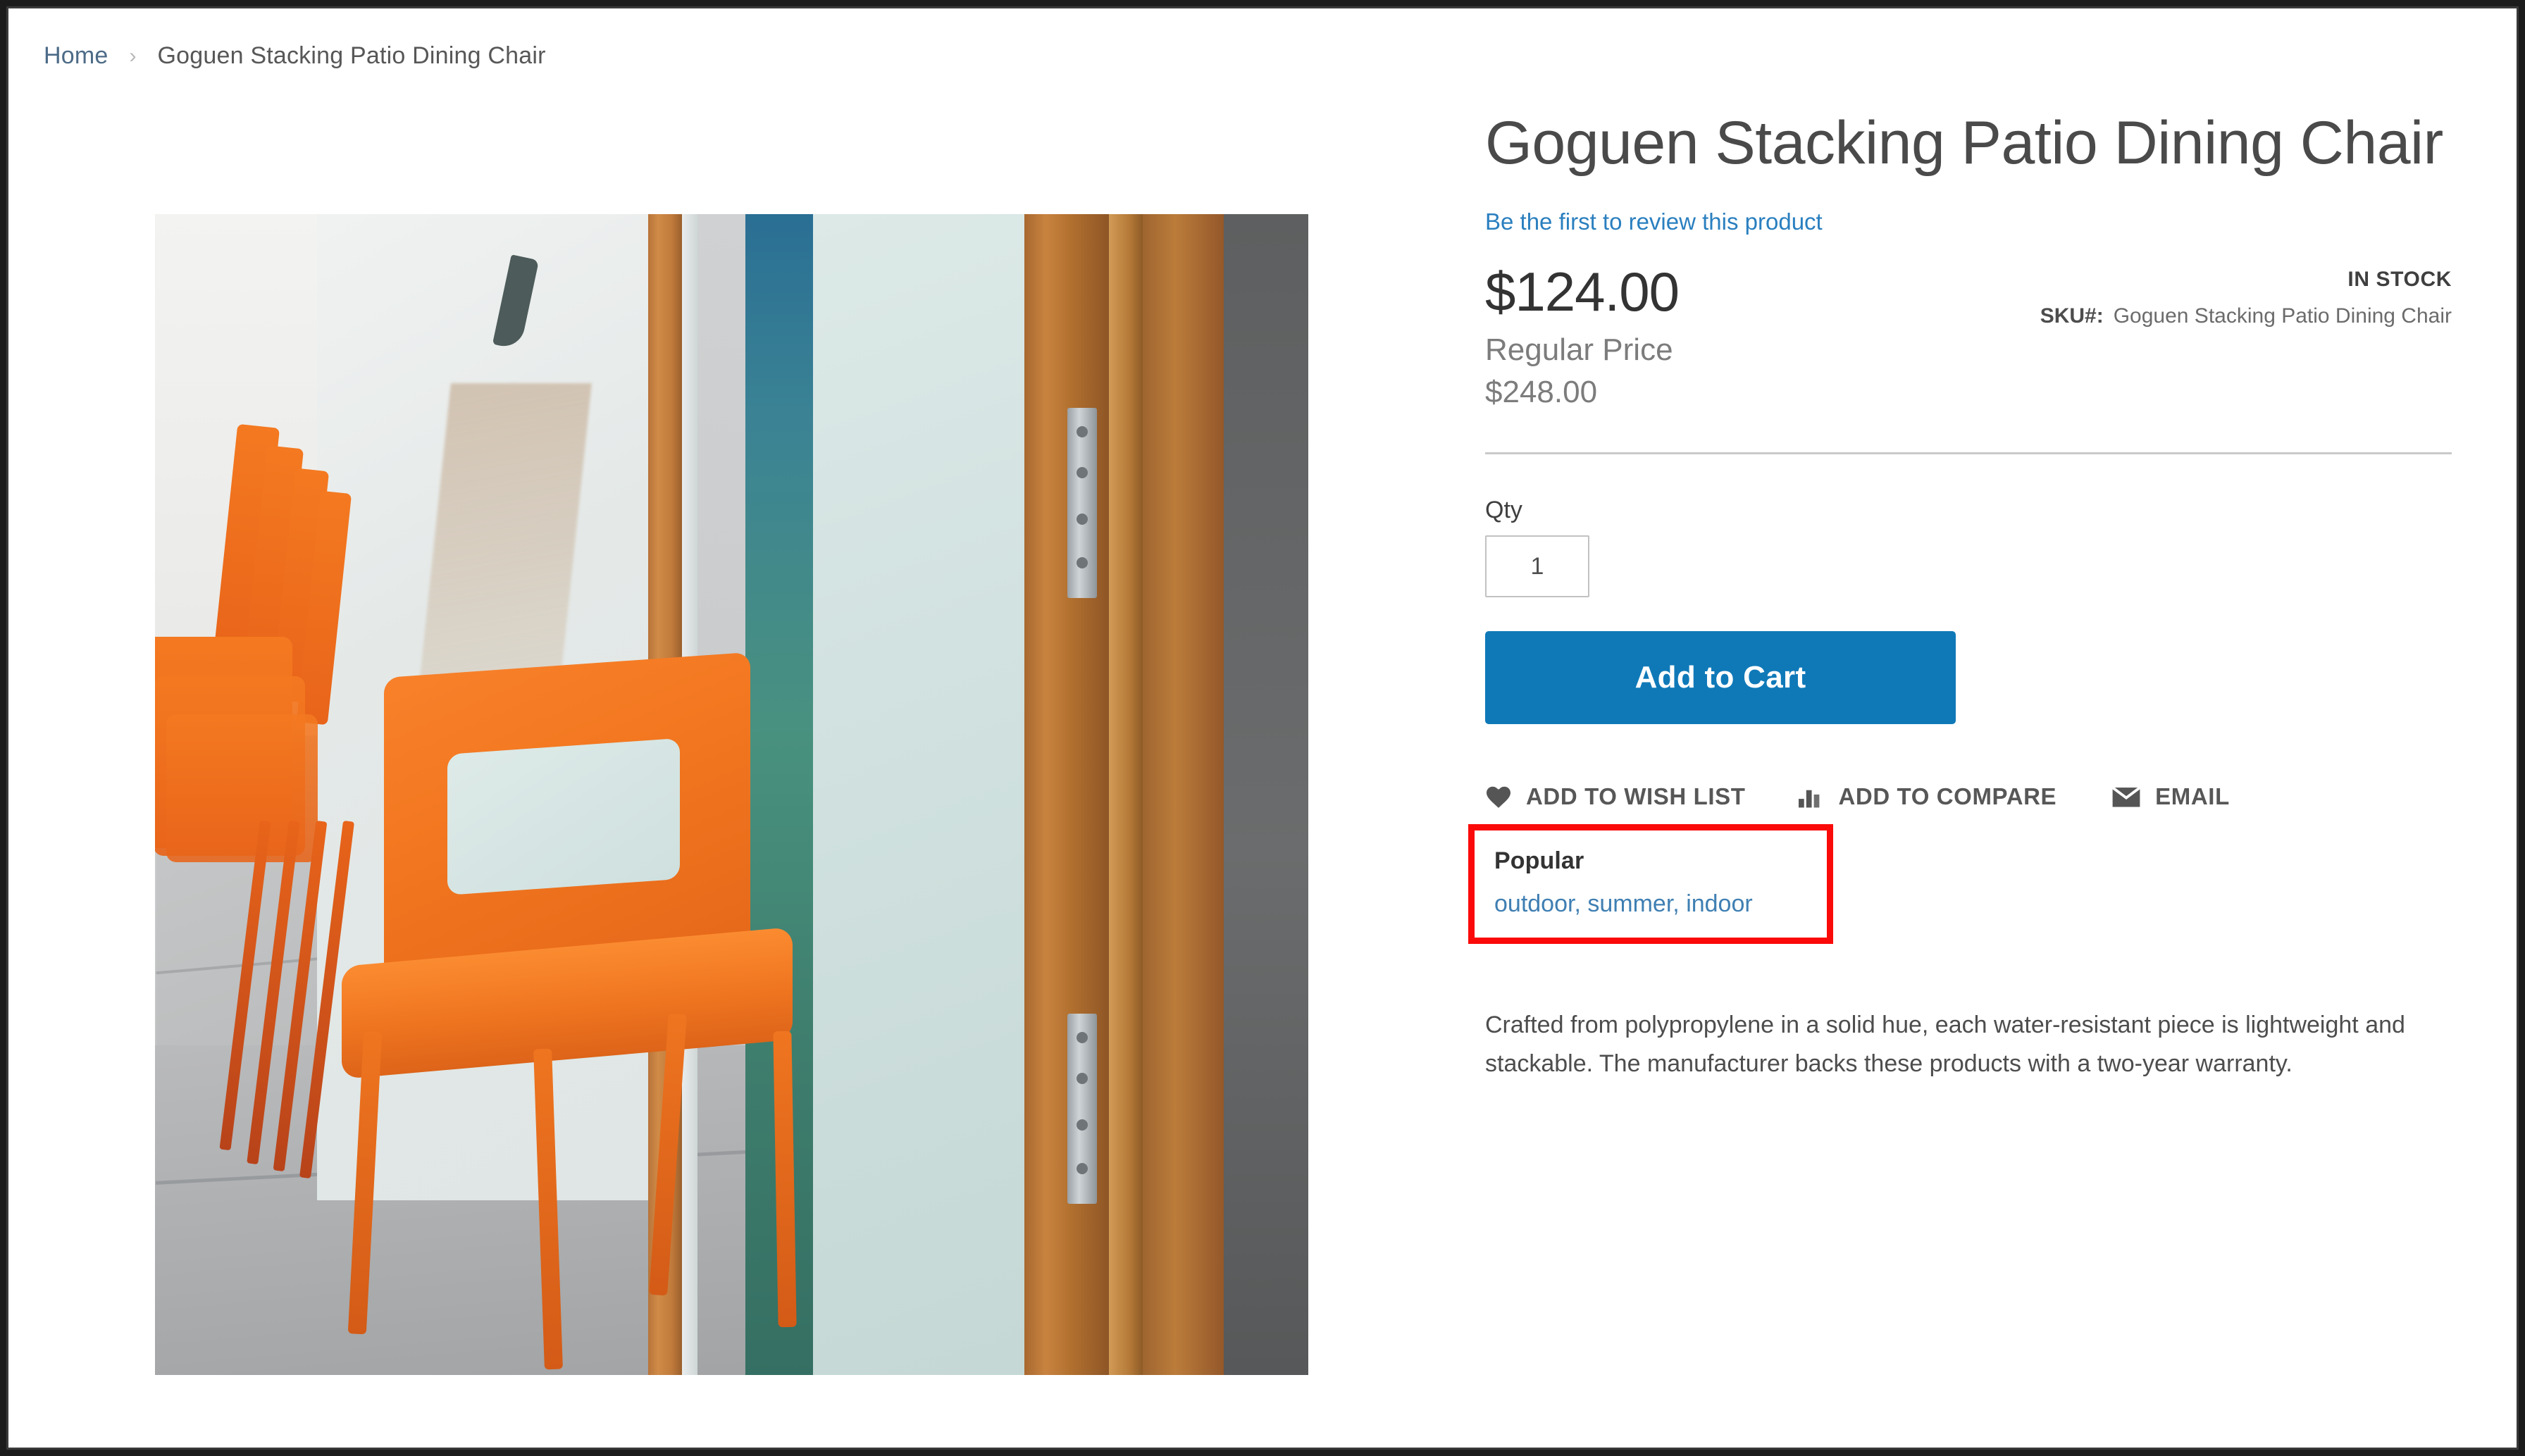  I want to click on breadcrumb-current-page: Goguen Stacking Patio Dining Chair, so click(351, 55).